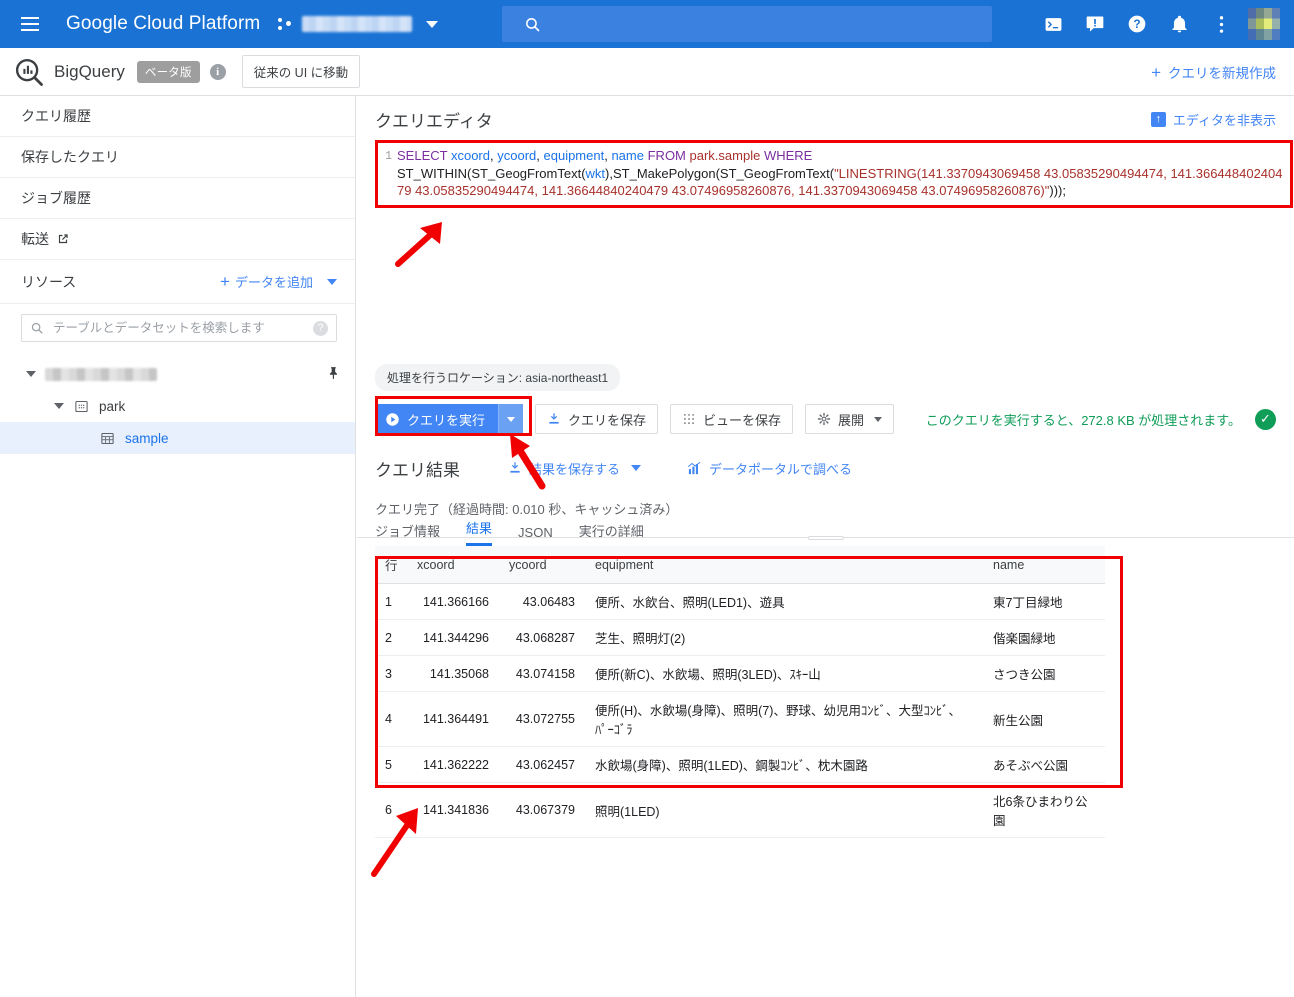 The height and width of the screenshot is (997, 1294). Describe the element at coordinates (595, 173) in the screenshot. I see `sql-token: wkt` at that location.